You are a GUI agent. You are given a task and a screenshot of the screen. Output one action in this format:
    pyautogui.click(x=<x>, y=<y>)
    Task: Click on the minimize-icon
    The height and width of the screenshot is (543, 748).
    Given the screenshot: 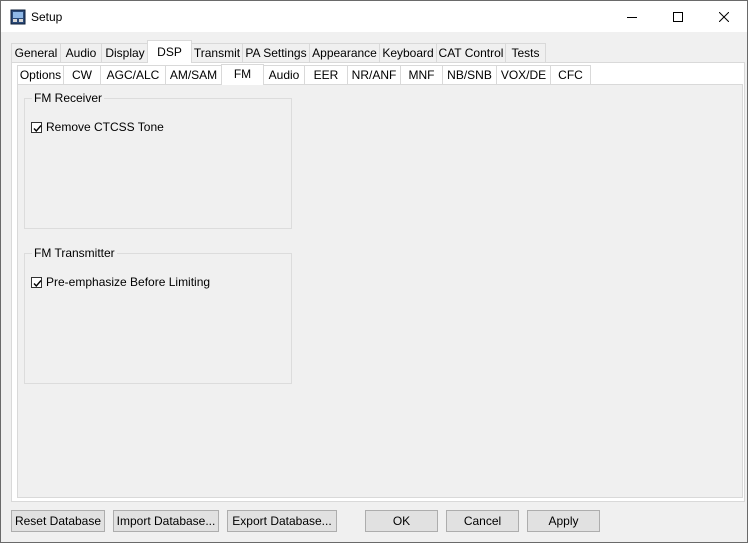 What is the action you would take?
    pyautogui.click(x=632, y=17)
    